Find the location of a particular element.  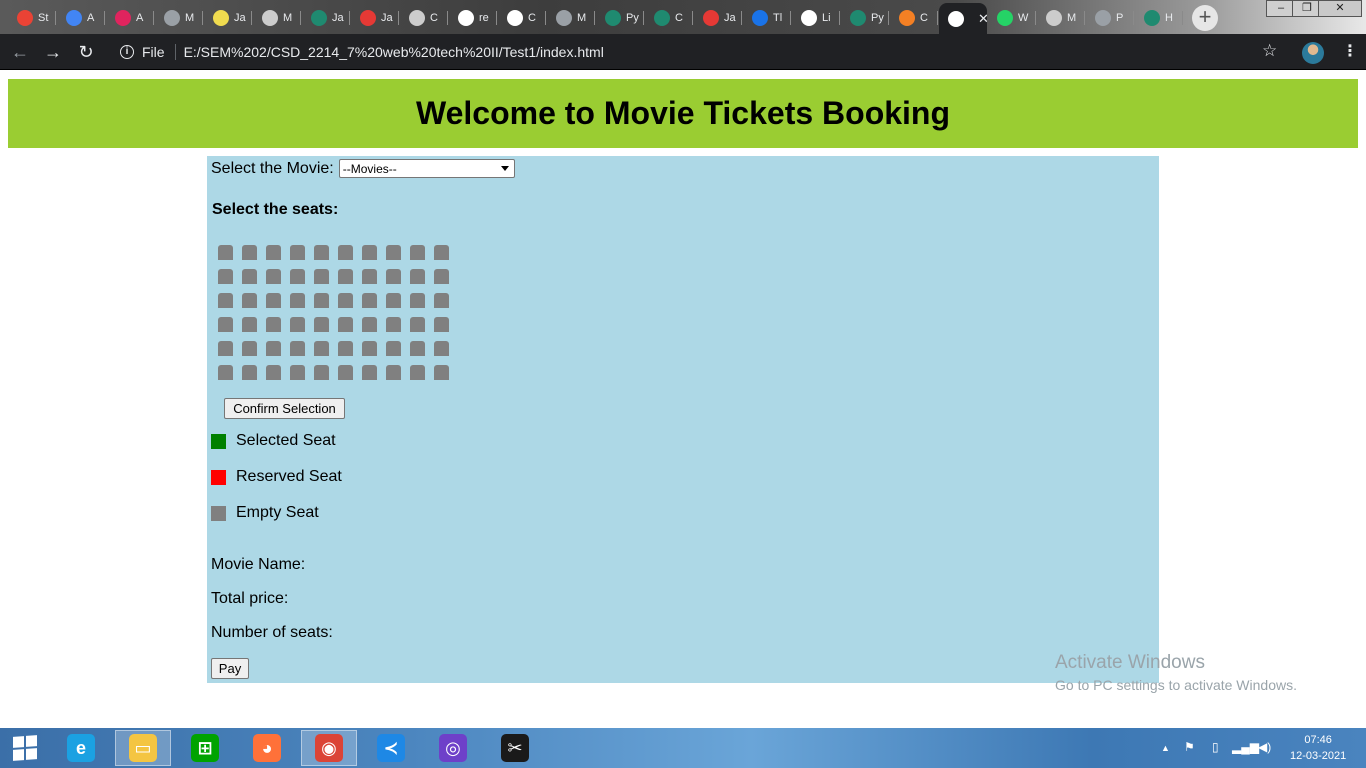

firefox-taskbar-button: ◕ is located at coordinates (267, 748).